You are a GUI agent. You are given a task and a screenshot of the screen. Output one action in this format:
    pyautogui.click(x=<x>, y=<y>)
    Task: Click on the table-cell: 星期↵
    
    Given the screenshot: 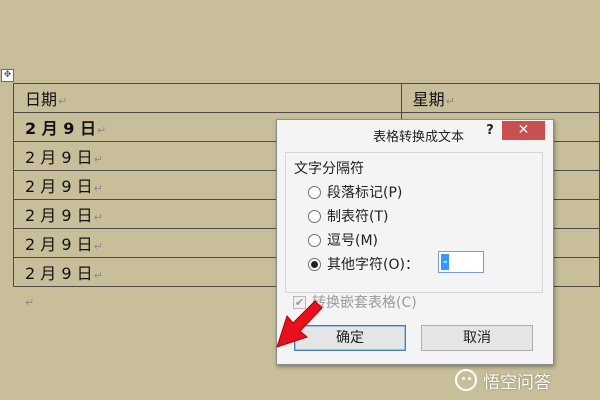 What is the action you would take?
    pyautogui.click(x=500, y=98)
    